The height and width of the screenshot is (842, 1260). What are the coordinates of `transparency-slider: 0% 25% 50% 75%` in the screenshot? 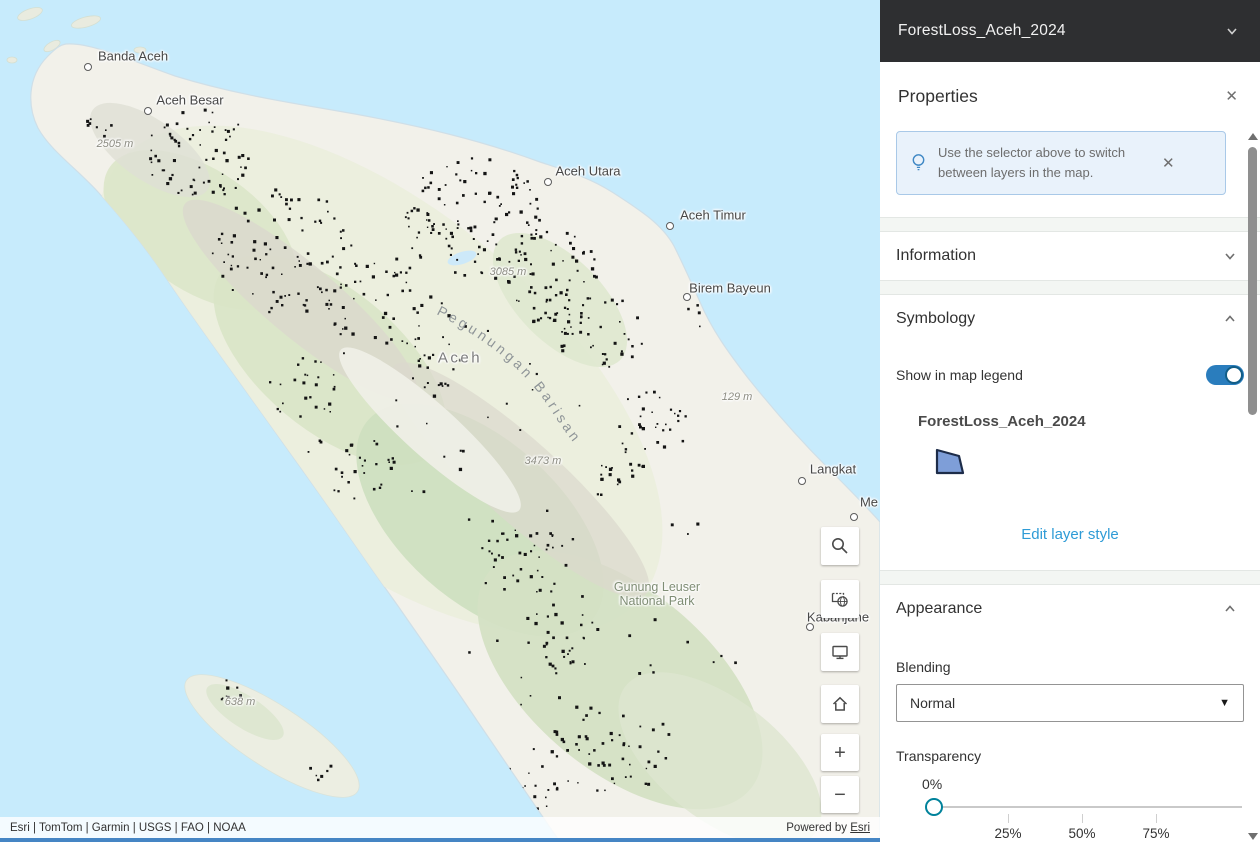 It's located at (1070, 806).